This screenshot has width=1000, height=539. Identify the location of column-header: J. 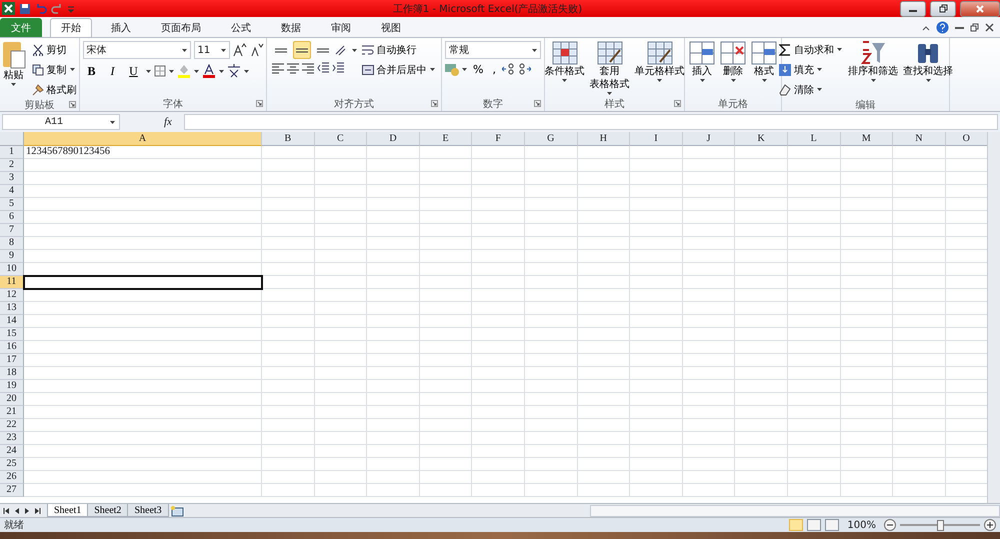
(709, 139).